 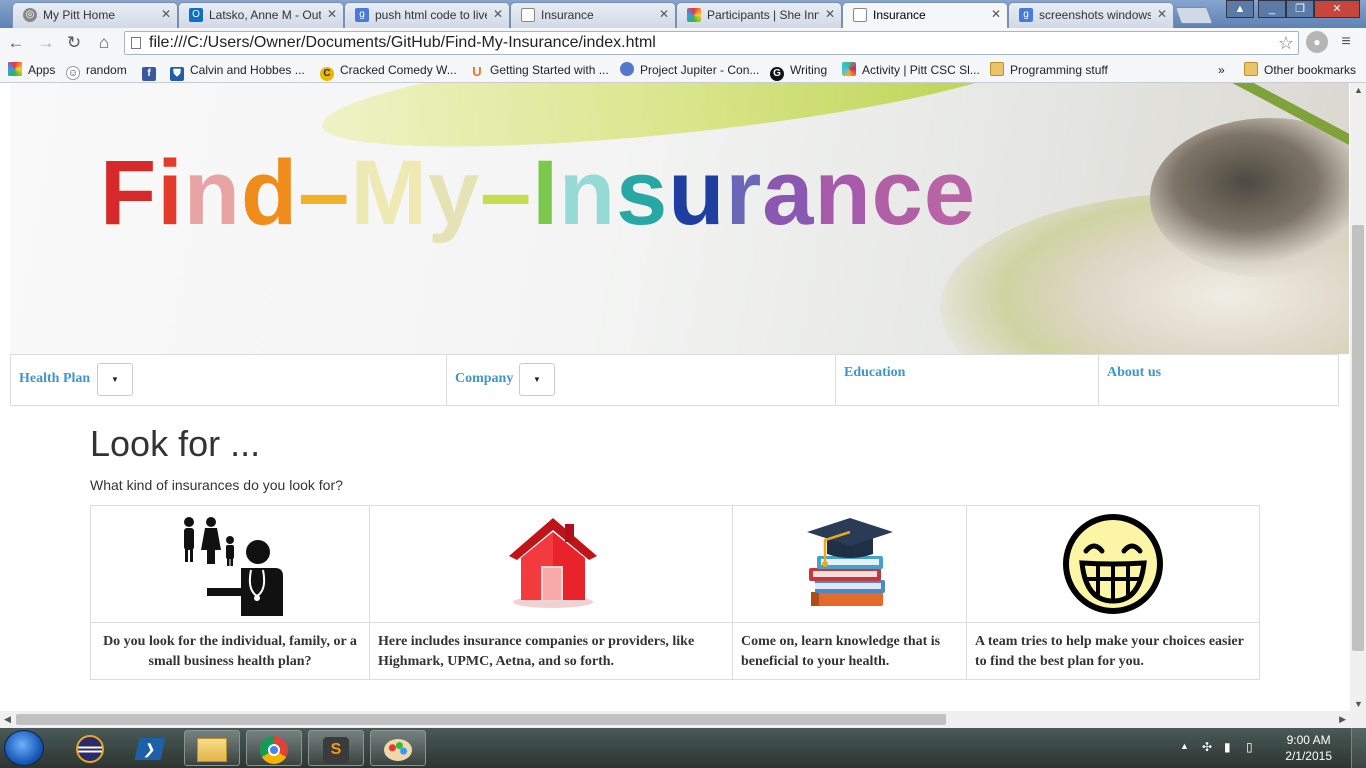 I want to click on pitt-icon: ◎, so click(x=30, y=15).